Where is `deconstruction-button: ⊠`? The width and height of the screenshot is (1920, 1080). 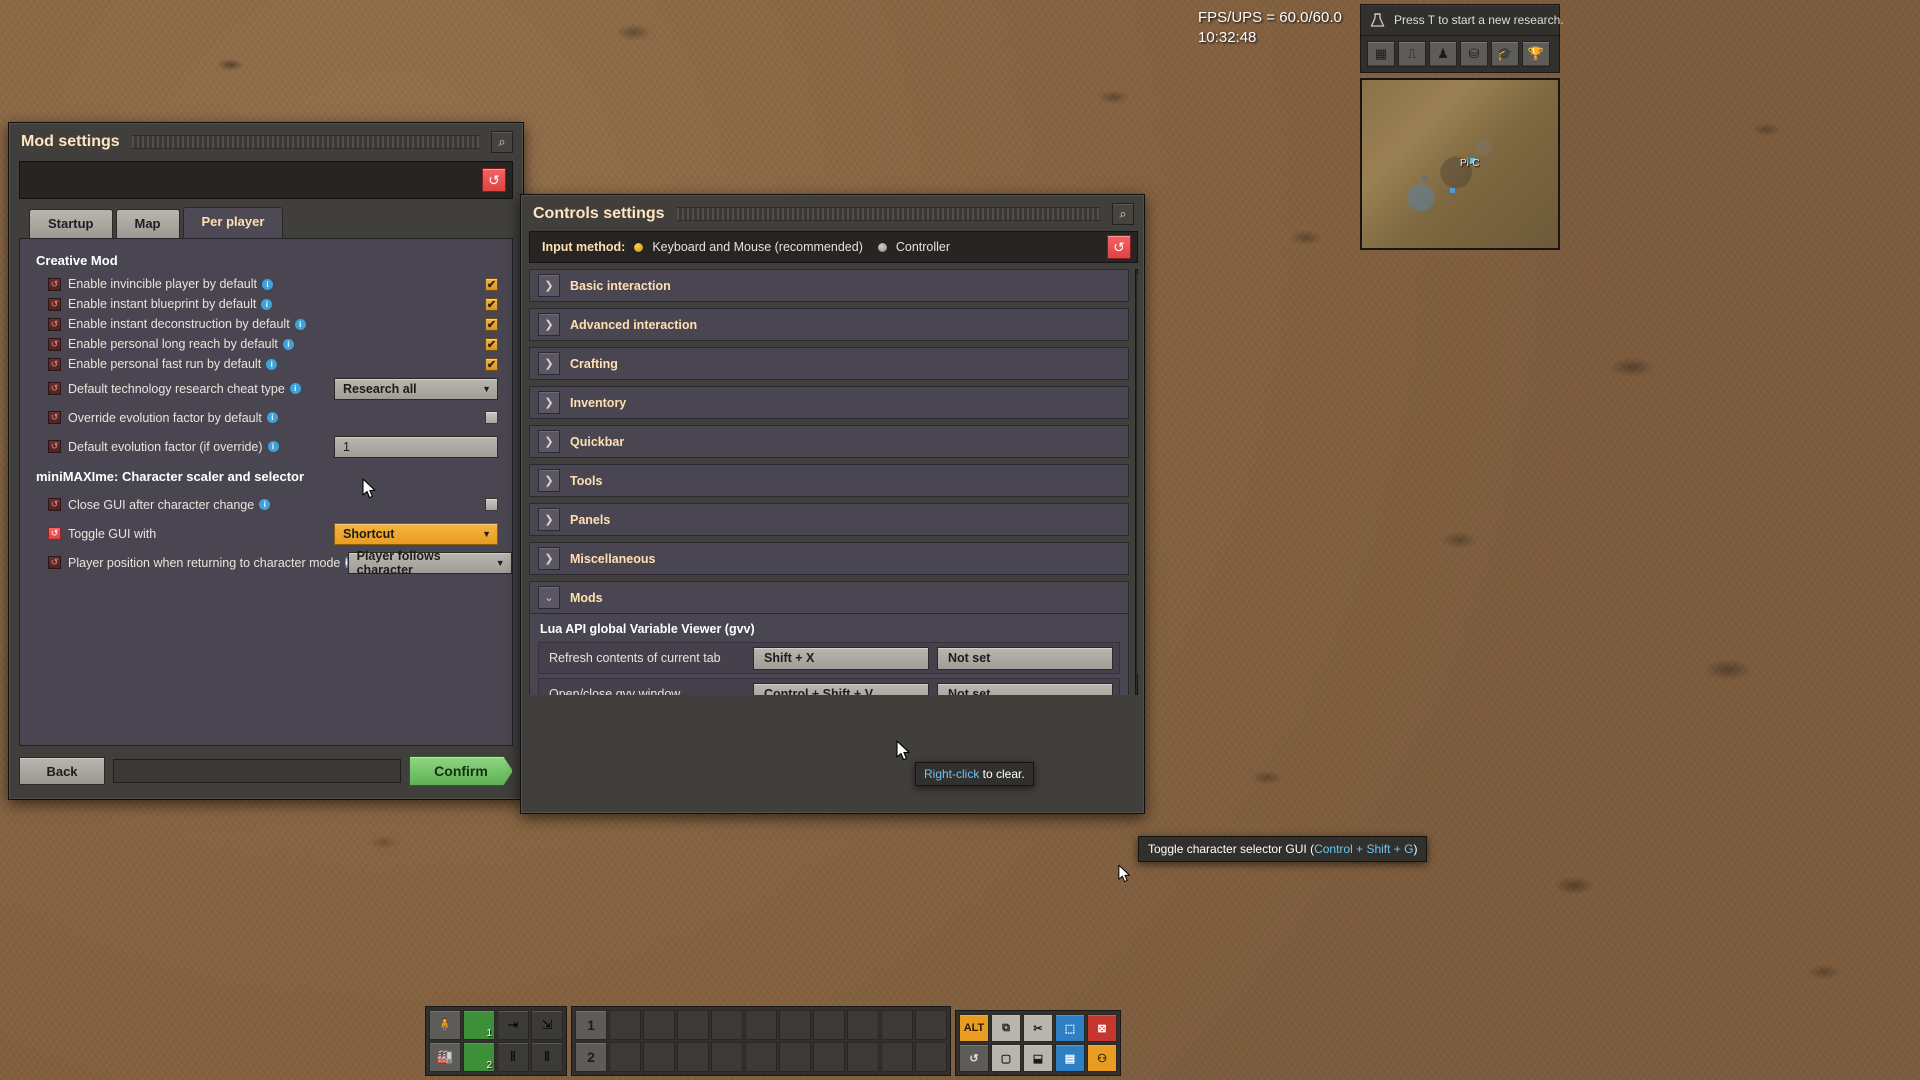 deconstruction-button: ⊠ is located at coordinates (1102, 1028).